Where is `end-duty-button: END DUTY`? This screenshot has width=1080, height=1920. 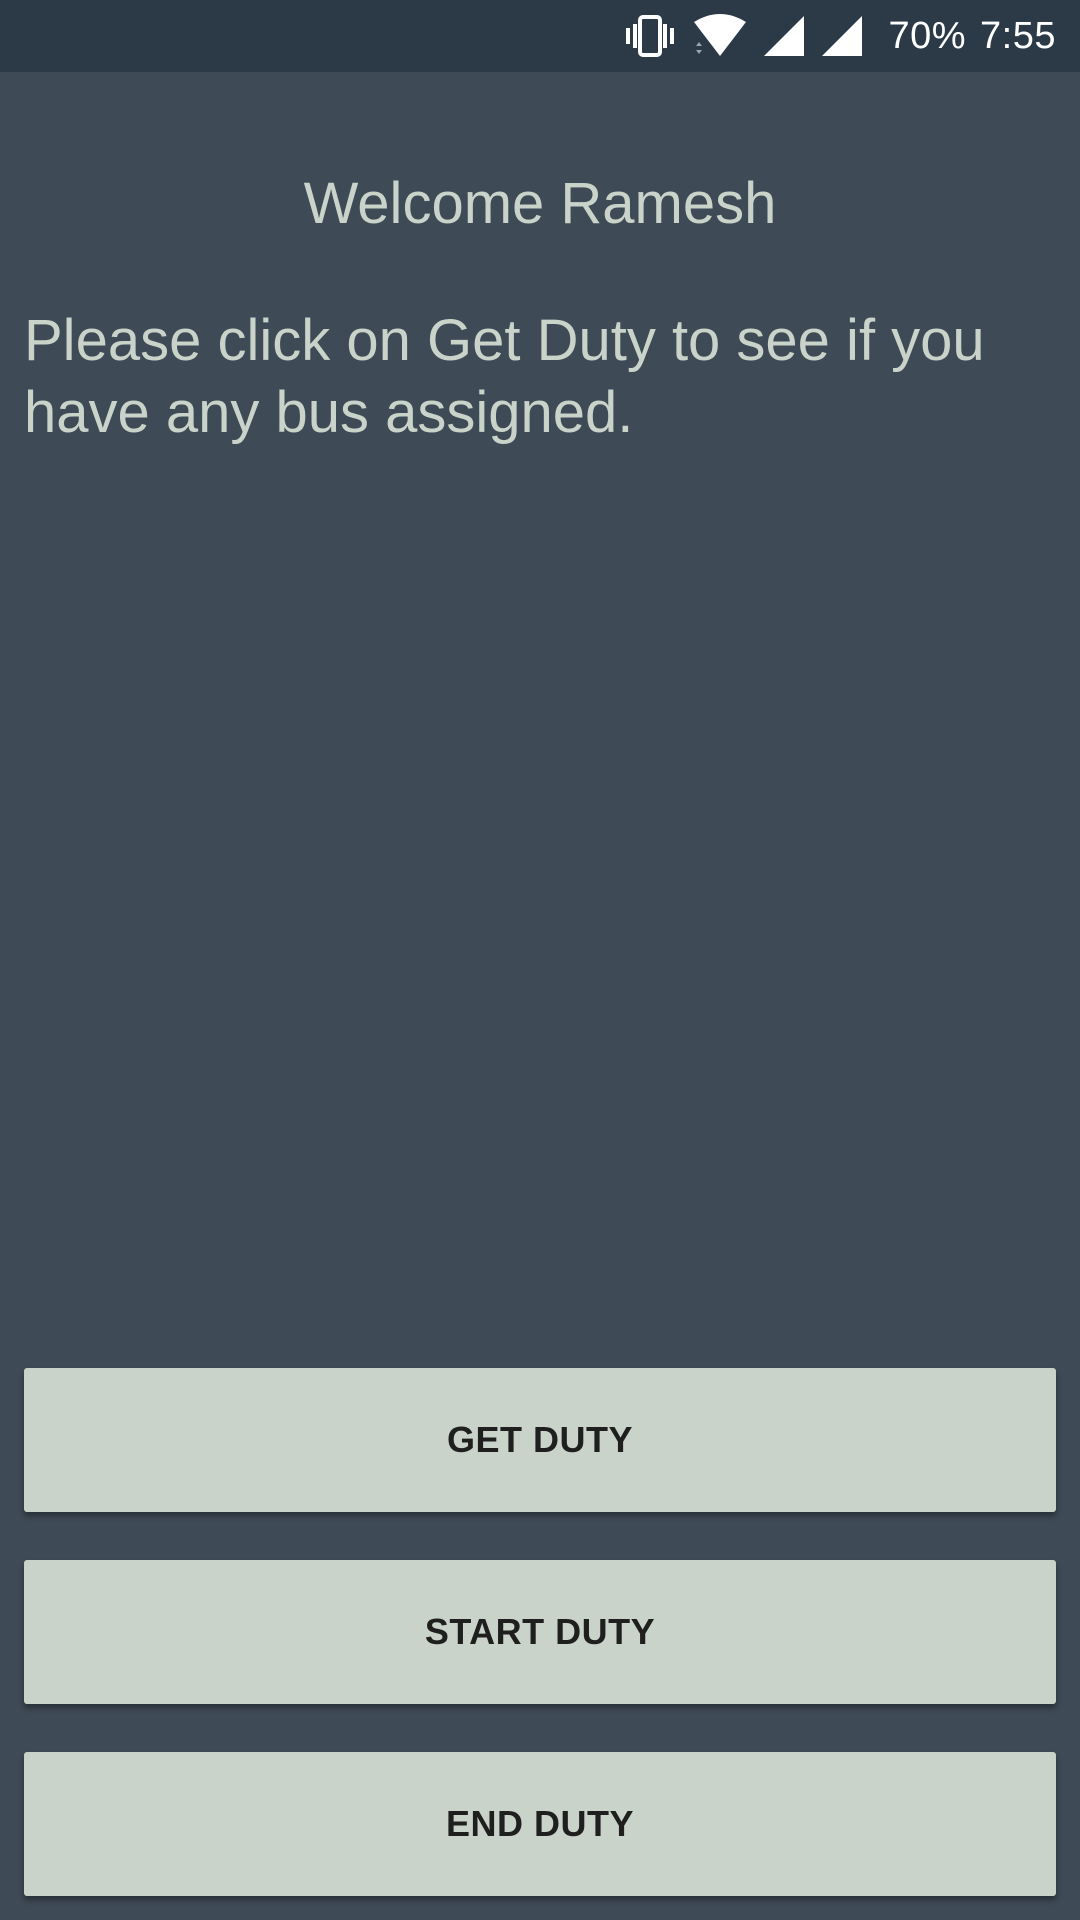 end-duty-button: END DUTY is located at coordinates (540, 1824).